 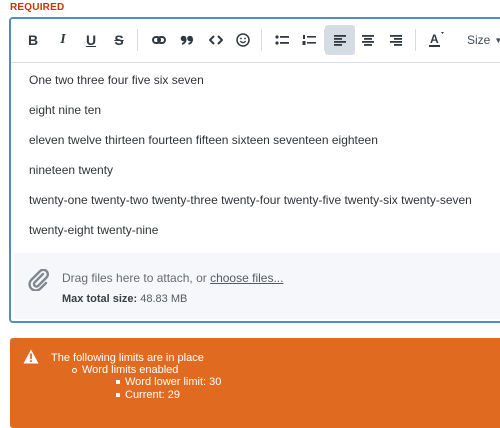 I want to click on align-left-button, so click(x=340, y=40).